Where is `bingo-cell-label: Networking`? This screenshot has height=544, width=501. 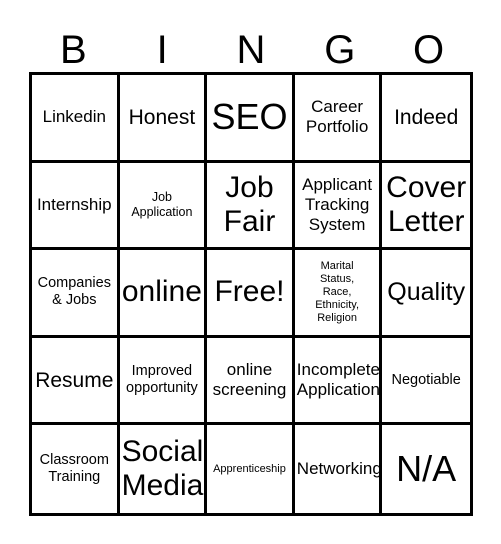
bingo-cell-label: Networking is located at coordinates (339, 469).